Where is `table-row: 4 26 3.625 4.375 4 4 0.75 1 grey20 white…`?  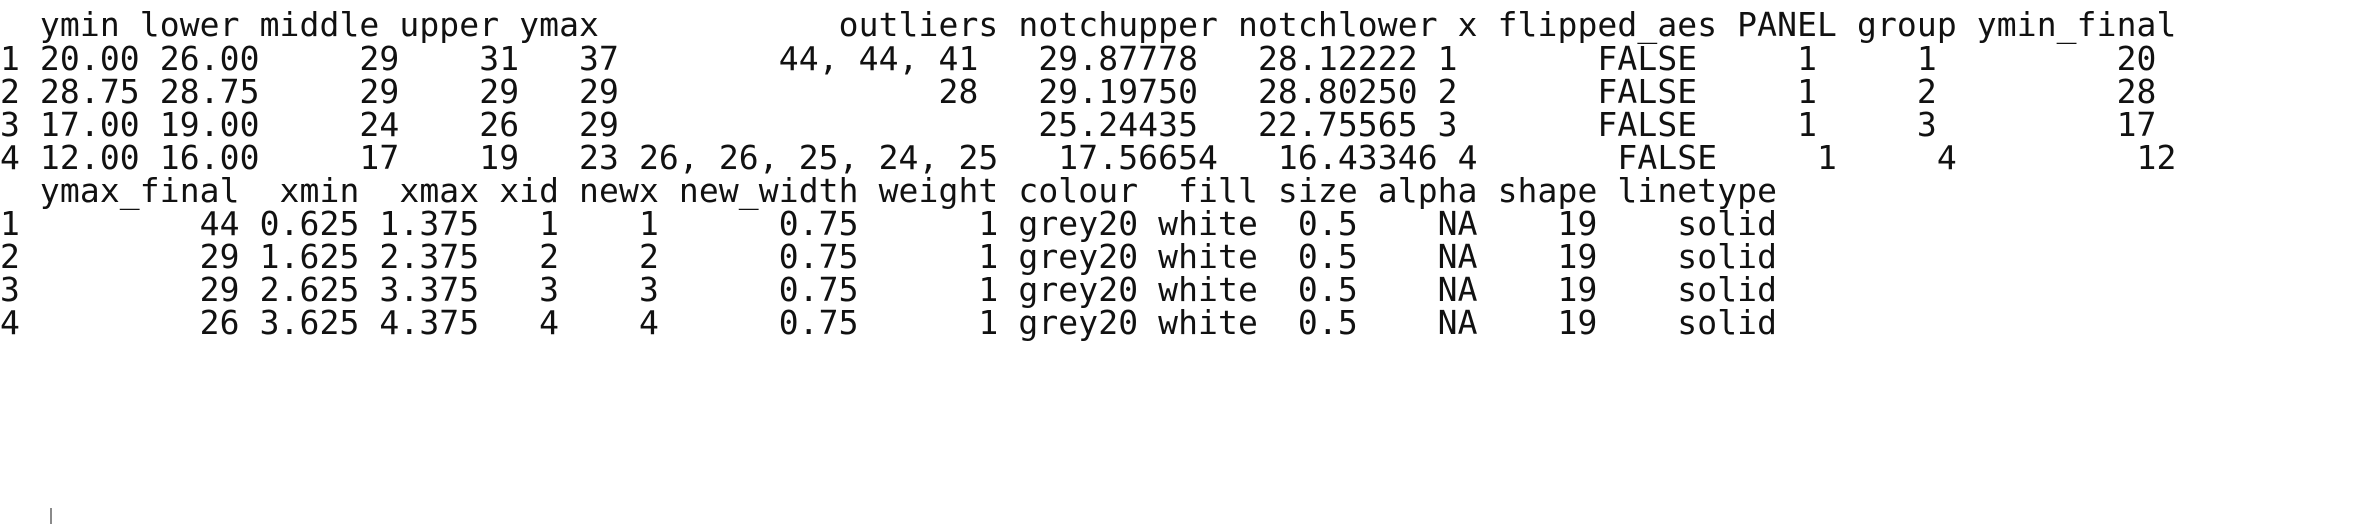
table-row: 4 26 3.625 4.375 4 4 0.75 1 grey20 white… is located at coordinates (889, 322).